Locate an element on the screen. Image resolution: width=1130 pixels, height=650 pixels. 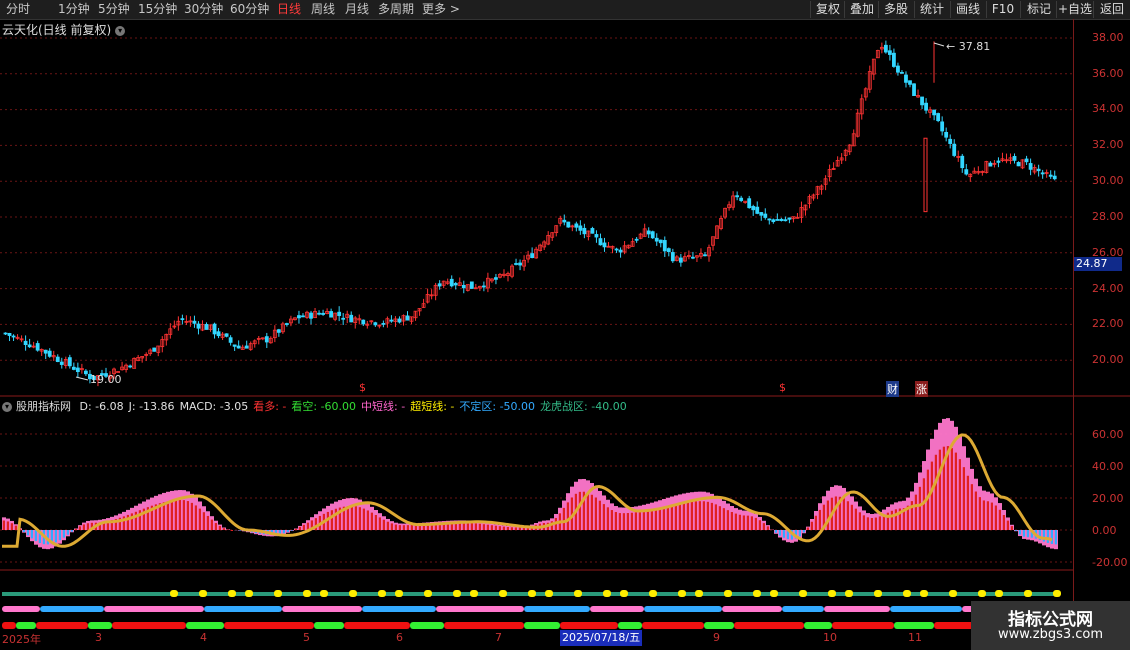
indicator-value-8: 龙虎战区: -40.00 is located at coordinates (583, 406).